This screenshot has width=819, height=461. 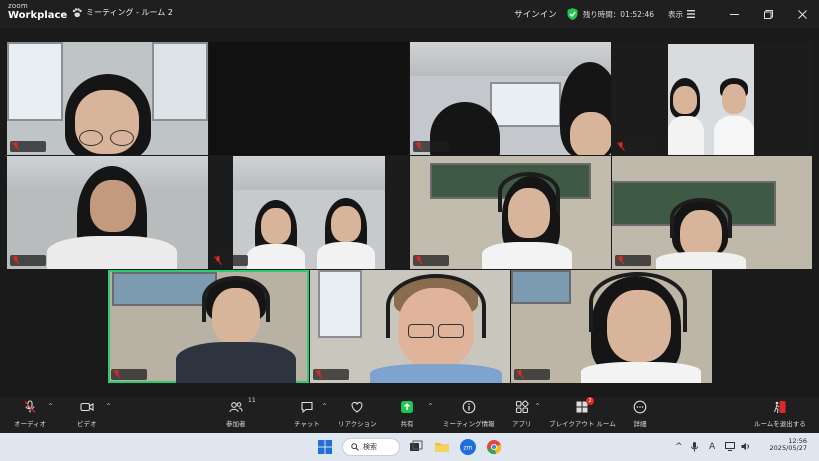 What do you see at coordinates (357, 414) in the screenshot?
I see `reactions-button: リアクション` at bounding box center [357, 414].